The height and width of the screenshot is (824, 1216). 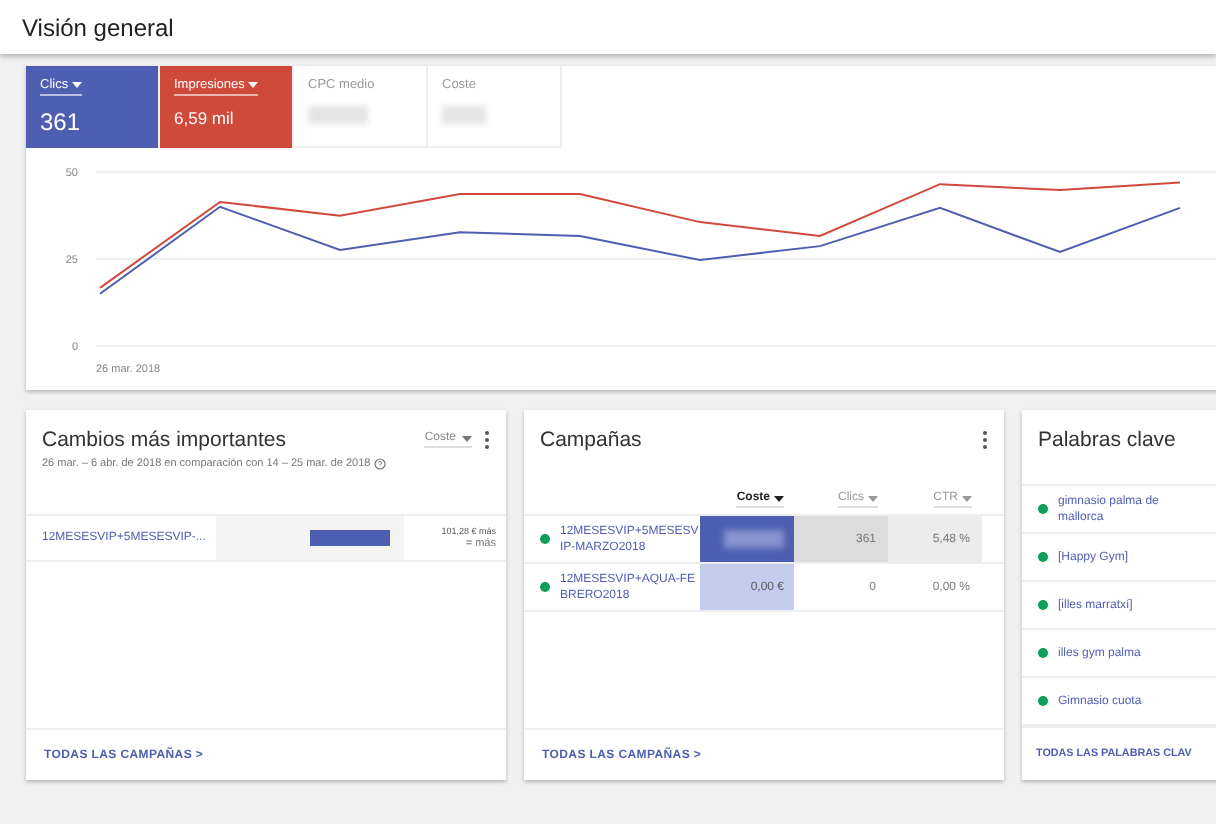 I want to click on card-title: Campañas, so click(x=592, y=440).